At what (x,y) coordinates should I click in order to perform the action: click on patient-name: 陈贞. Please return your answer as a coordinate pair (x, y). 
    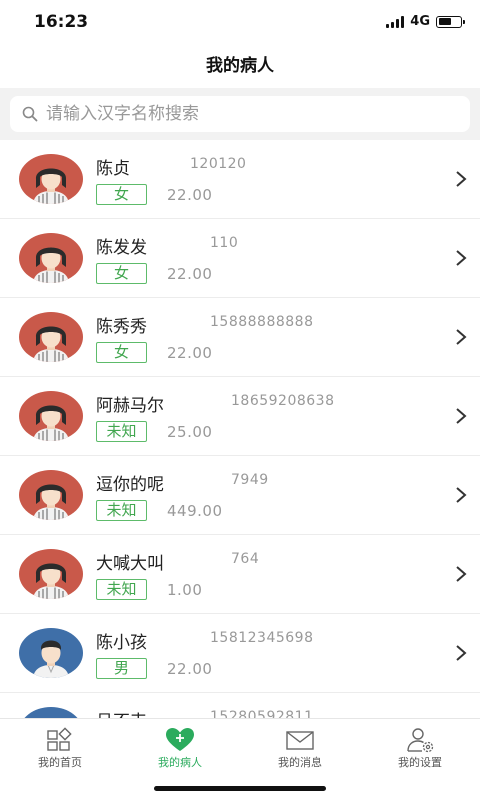
    Looking at the image, I should click on (113, 169).